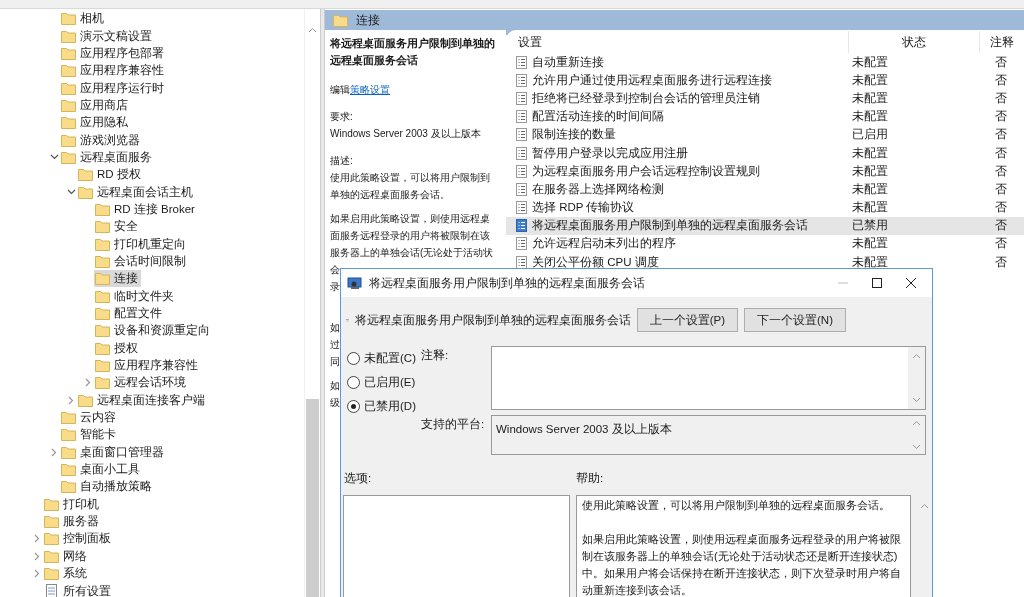 This screenshot has height=597, width=1024. I want to click on dialog-title: 将远程桌面服务用户限制到单独的远程桌面服务会话, so click(507, 283).